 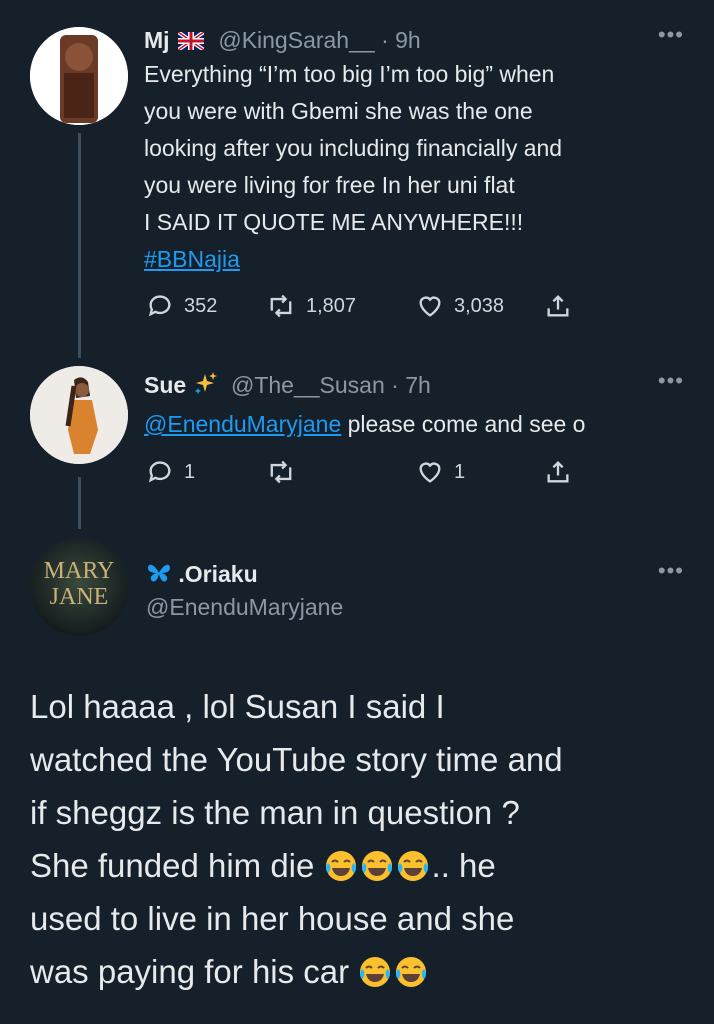 I want to click on retweet-count: 1,807, so click(x=331, y=305).